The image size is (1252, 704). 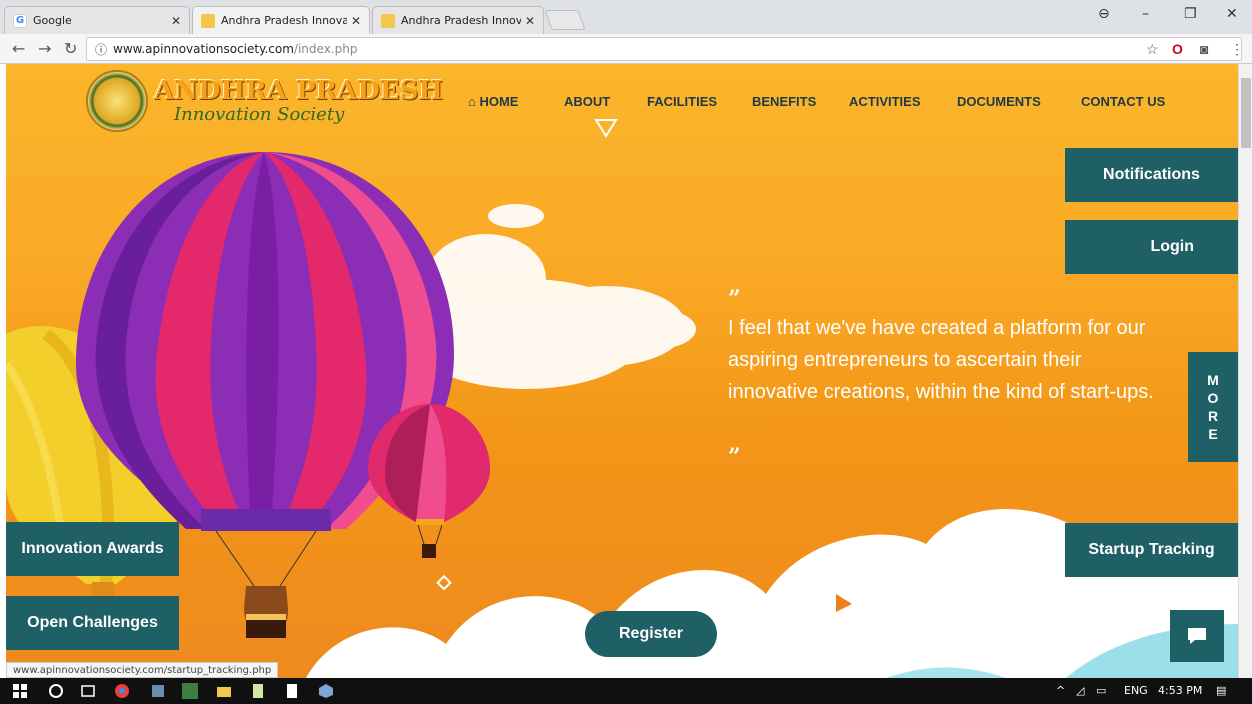 What do you see at coordinates (1180, 690) in the screenshot?
I see `clock-time: 4:53 PM` at bounding box center [1180, 690].